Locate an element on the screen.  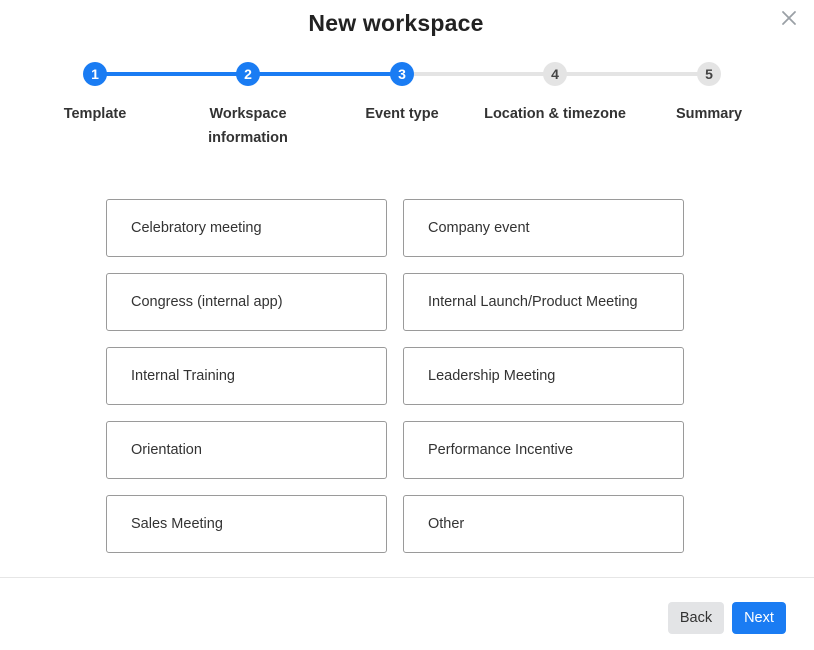
step-summary: 5 Summary is located at coordinates (709, 94).